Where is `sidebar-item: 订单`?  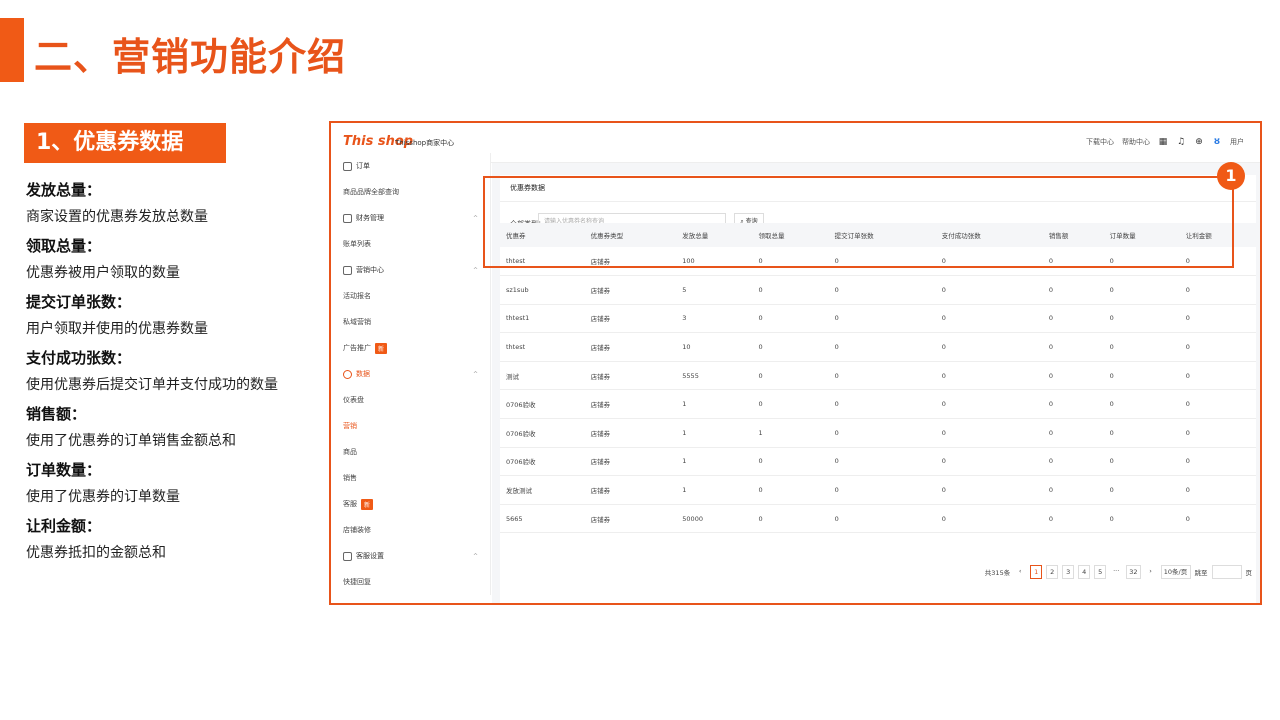
sidebar-item: 订单 is located at coordinates (410, 166).